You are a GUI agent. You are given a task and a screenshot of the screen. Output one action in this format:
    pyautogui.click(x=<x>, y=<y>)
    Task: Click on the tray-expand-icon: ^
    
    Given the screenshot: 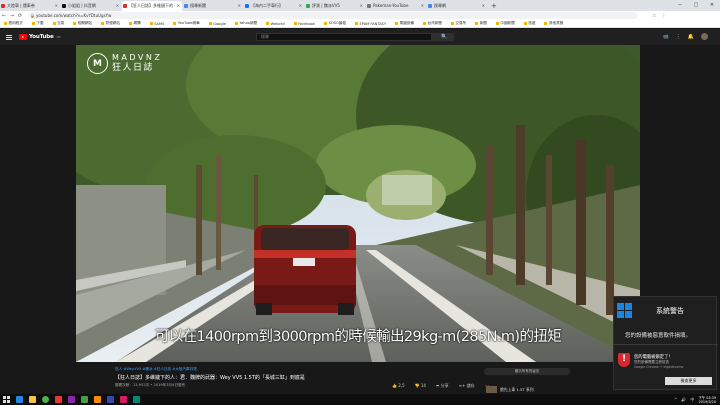 What is the action you would take?
    pyautogui.click(x=675, y=399)
    